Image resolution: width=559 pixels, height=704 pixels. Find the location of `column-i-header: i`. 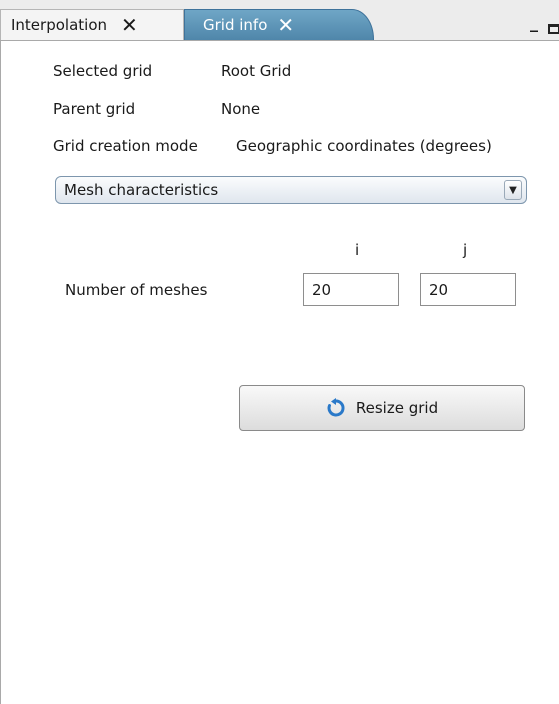

column-i-header: i is located at coordinates (357, 250).